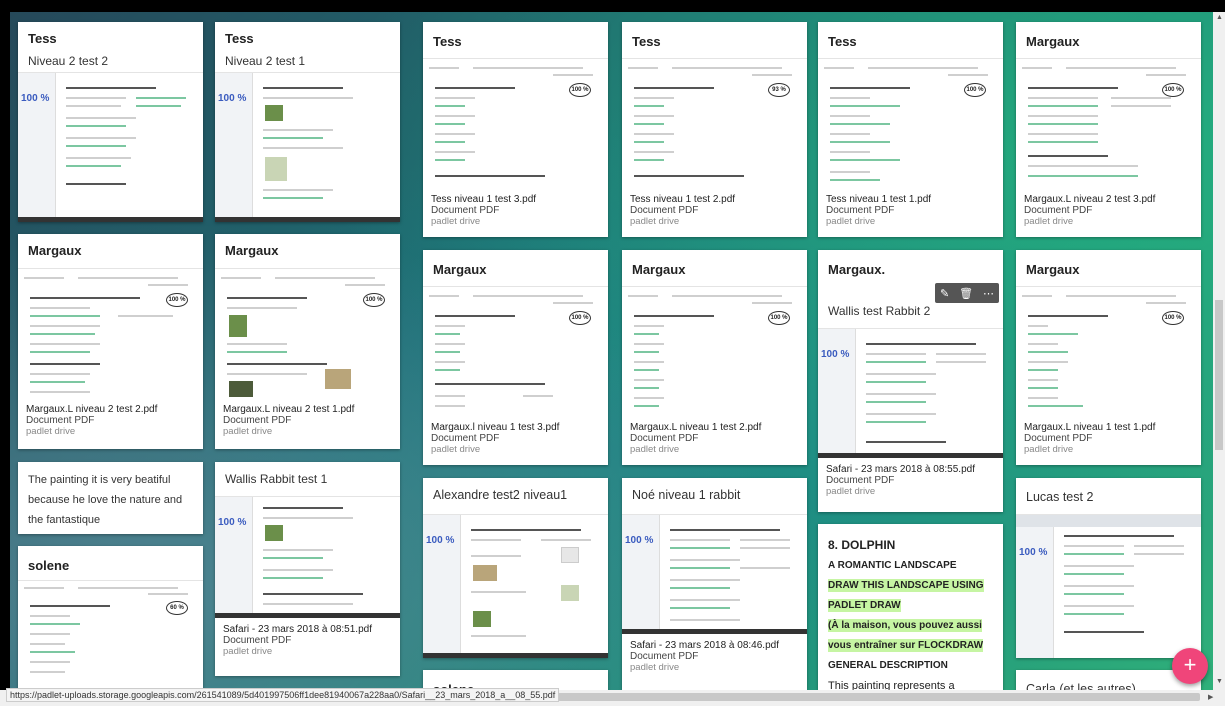 This screenshot has height=706, width=1225. Describe the element at coordinates (515, 680) in the screenshot. I see `post-card: solene` at that location.